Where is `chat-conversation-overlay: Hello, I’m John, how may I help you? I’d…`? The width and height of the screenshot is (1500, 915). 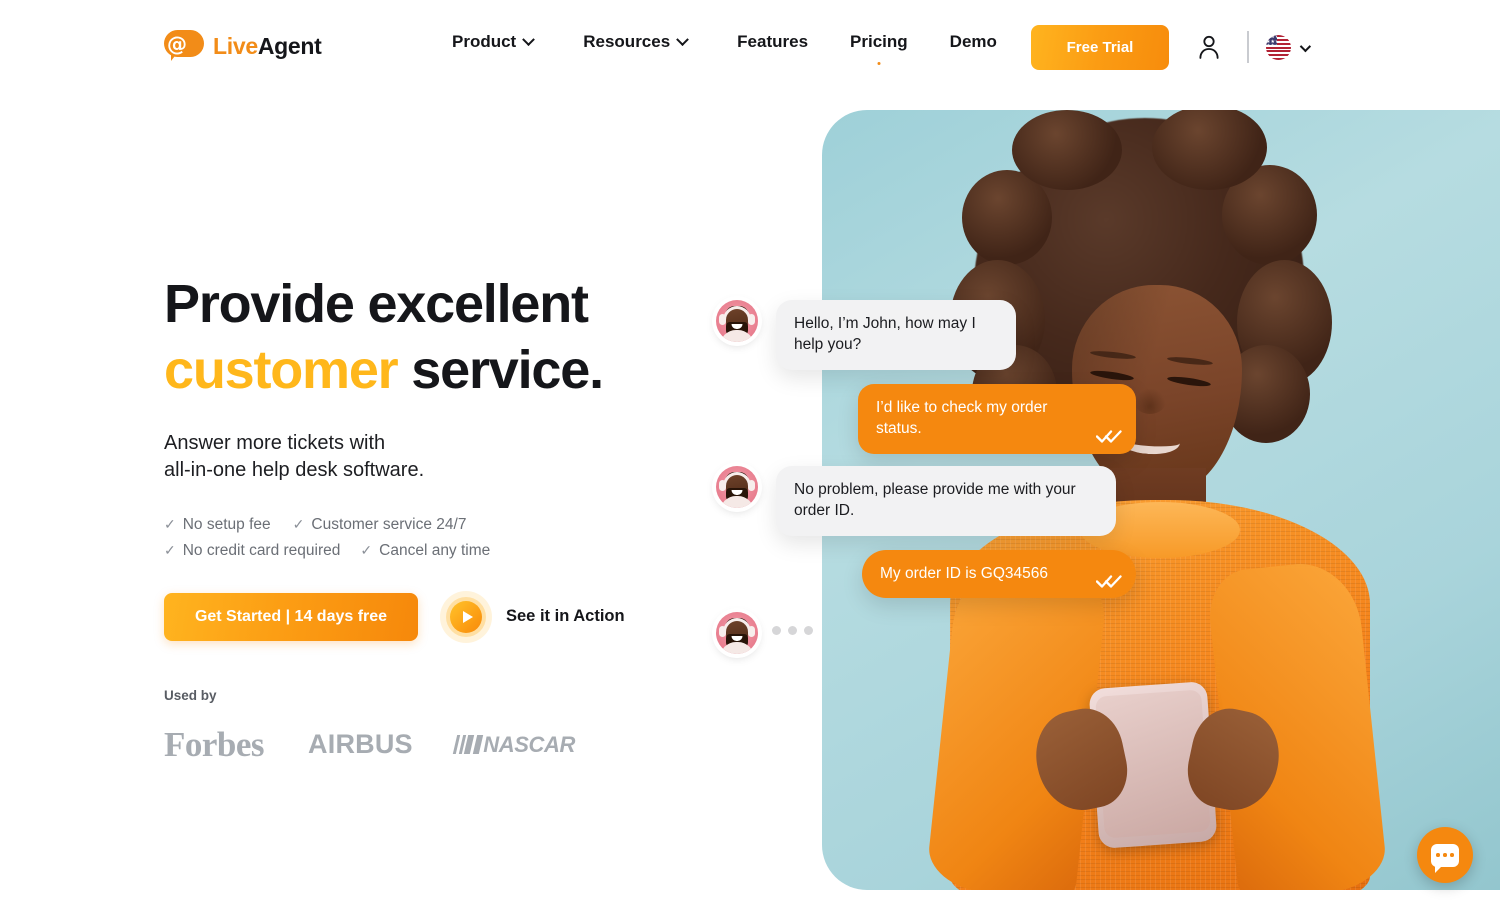
chat-conversation-overlay: Hello, I’m John, how may I help you? I’d… is located at coordinates (926, 477).